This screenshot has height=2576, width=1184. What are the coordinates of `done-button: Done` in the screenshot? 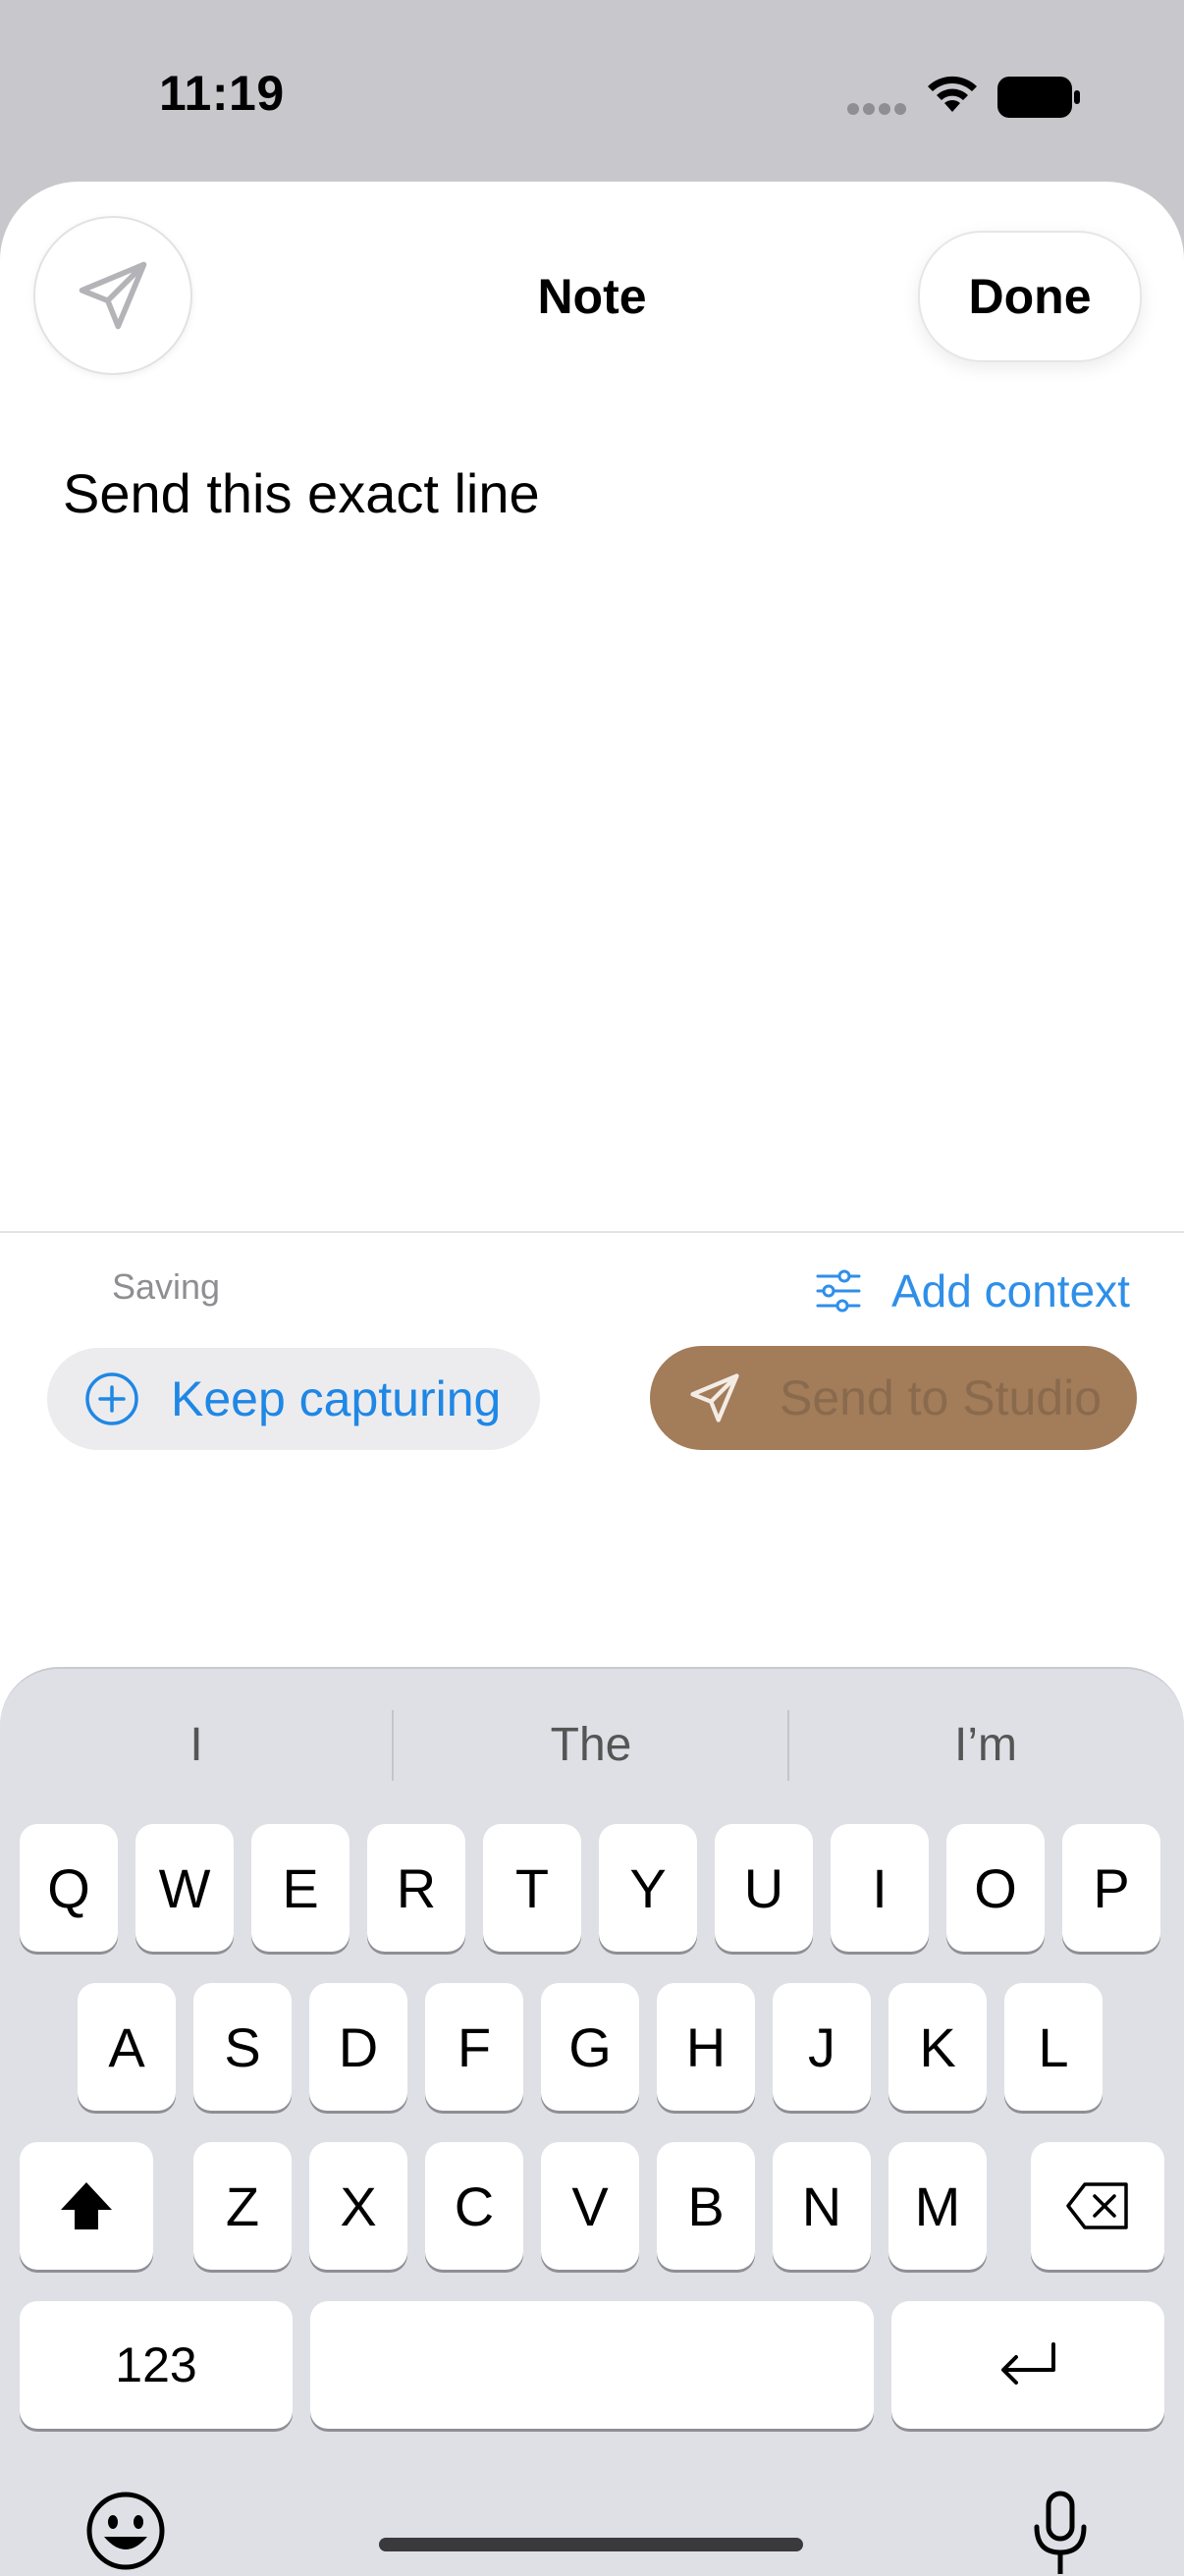 It's located at (1030, 296).